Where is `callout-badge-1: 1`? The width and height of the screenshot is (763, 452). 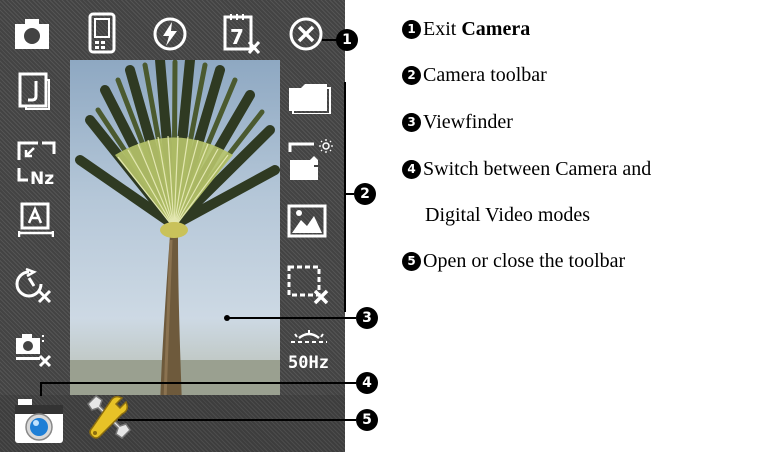
callout-badge-1: 1 is located at coordinates (347, 40).